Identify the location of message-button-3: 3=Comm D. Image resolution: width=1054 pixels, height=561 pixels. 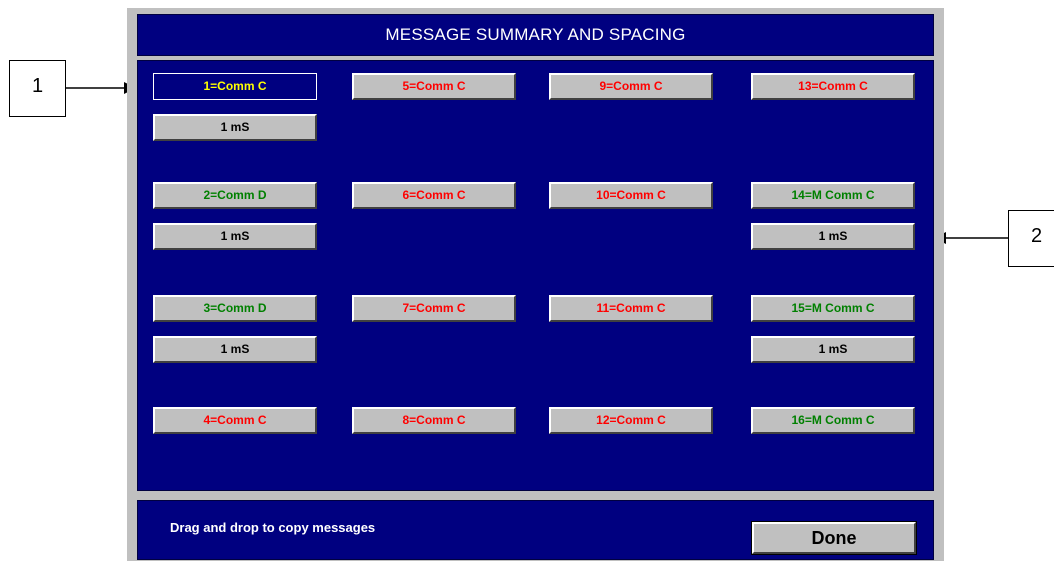
(235, 308).